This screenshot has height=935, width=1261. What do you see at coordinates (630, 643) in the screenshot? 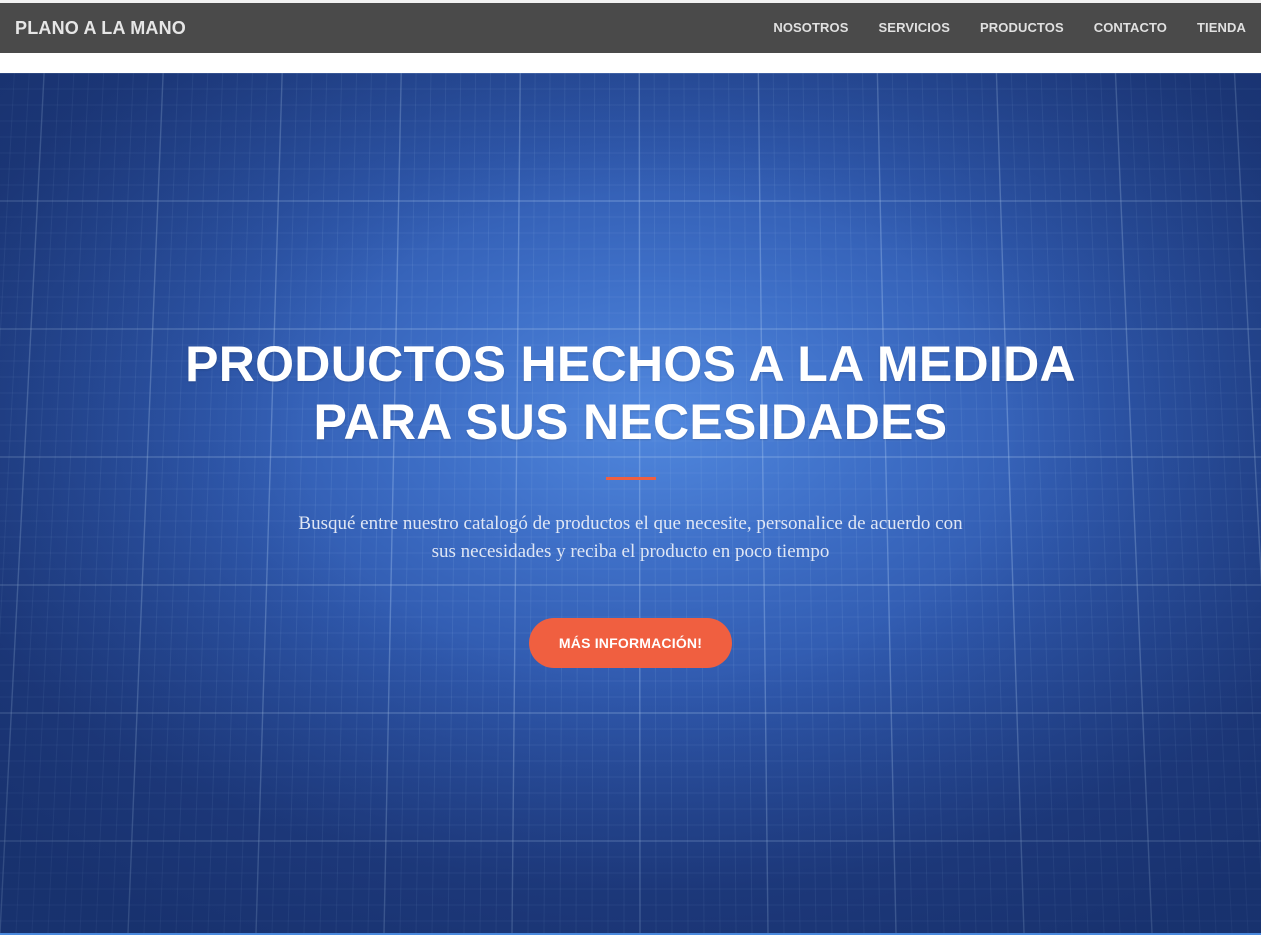
I see `mas-informacion-button: MÁS INFORMACIÓN!` at bounding box center [630, 643].